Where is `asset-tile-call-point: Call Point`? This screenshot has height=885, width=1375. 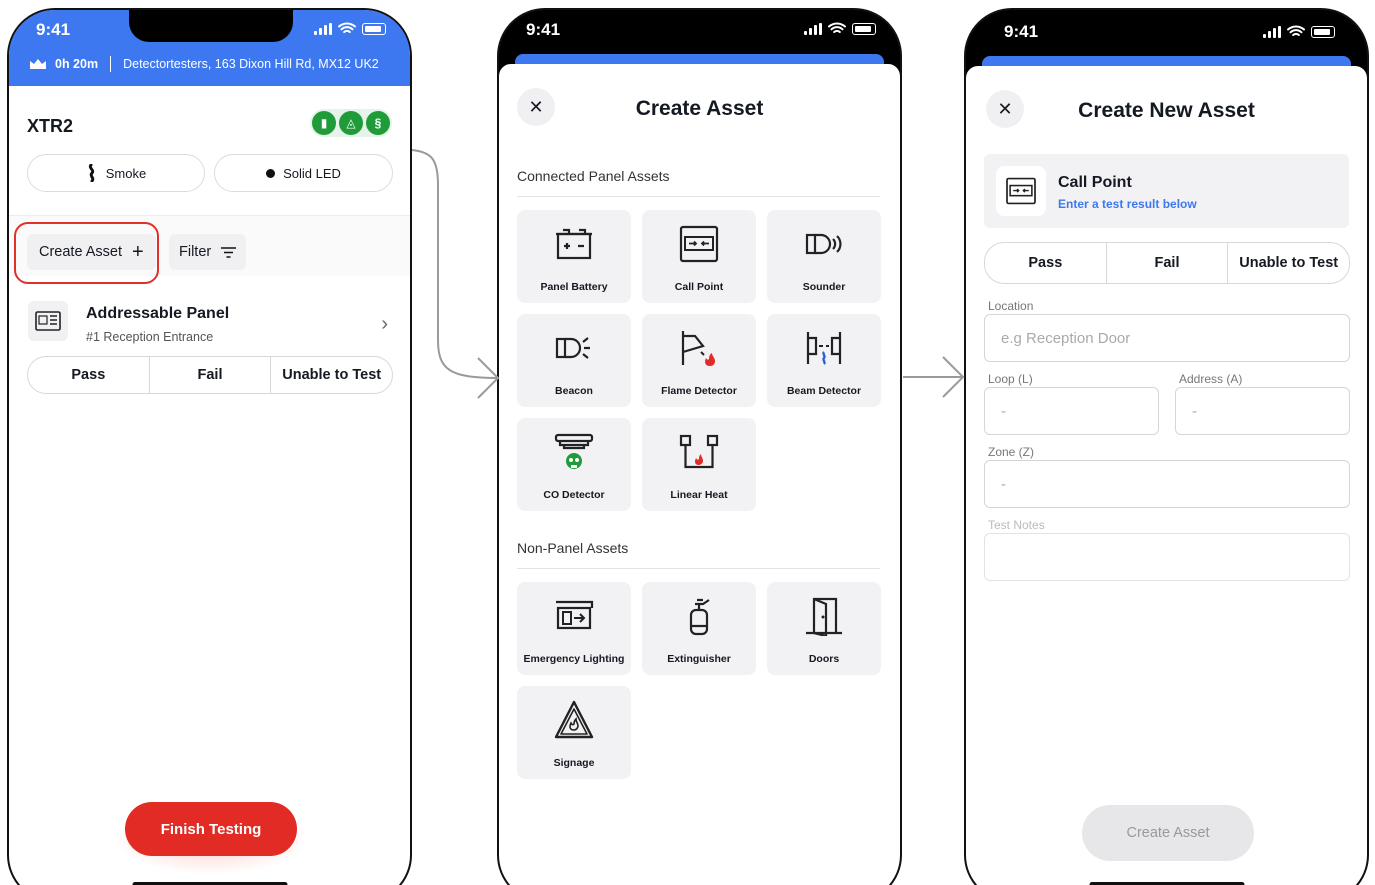 asset-tile-call-point: Call Point is located at coordinates (699, 256).